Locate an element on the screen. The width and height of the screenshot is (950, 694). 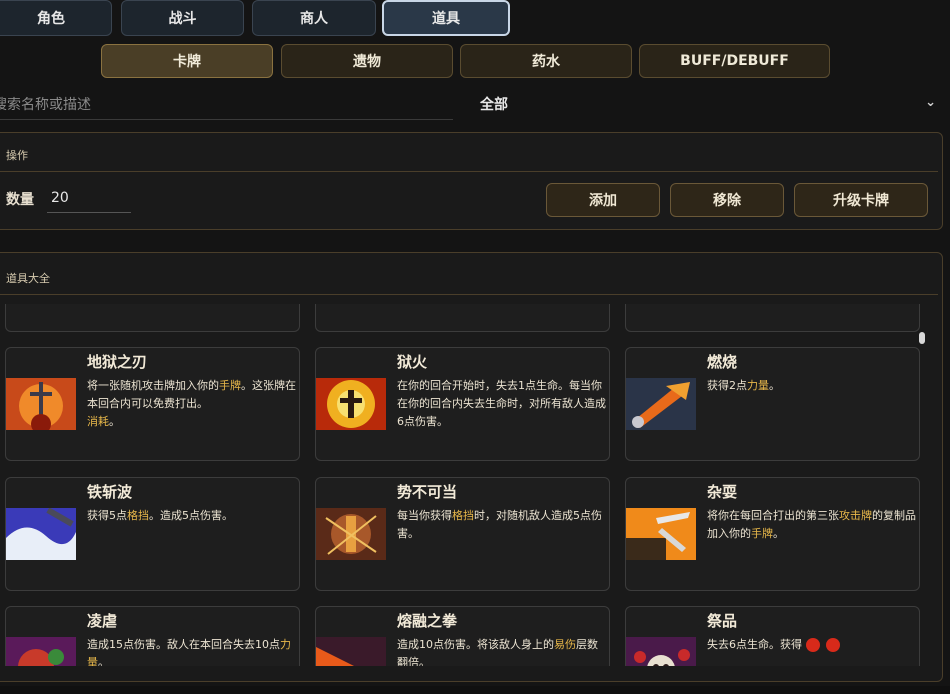
card-tile: 熔融之拳 造成10点伤害。将该敌人身上的易伤层数翻倍。 is located at coordinates (462, 636).